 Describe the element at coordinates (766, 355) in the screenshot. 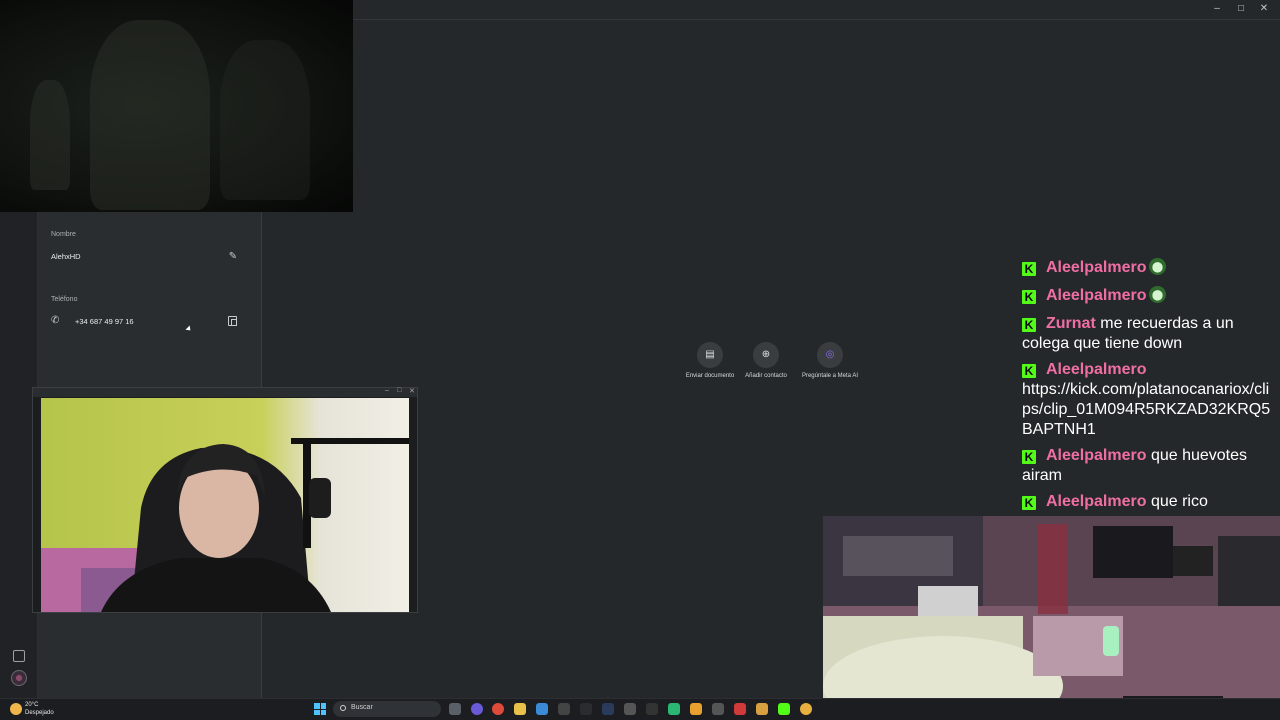

I see `add-contact-icon: ⊕` at that location.